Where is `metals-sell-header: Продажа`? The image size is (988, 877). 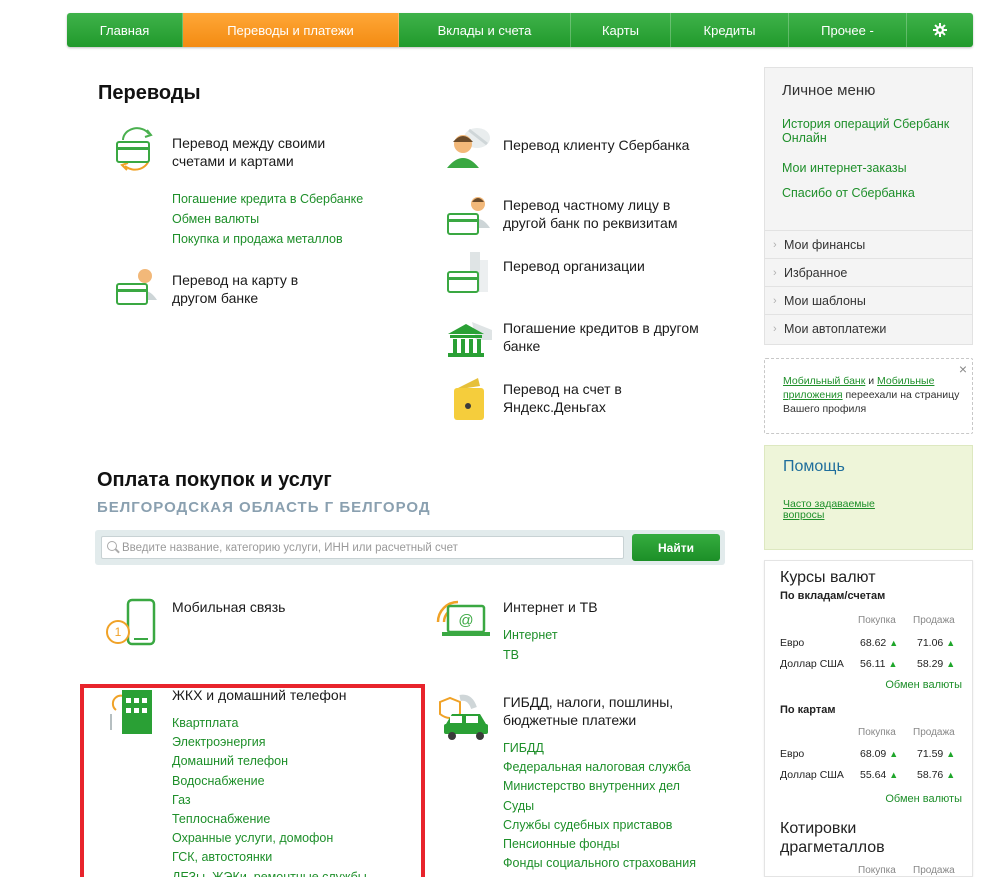
metals-sell-header: Продажа is located at coordinates (934, 870).